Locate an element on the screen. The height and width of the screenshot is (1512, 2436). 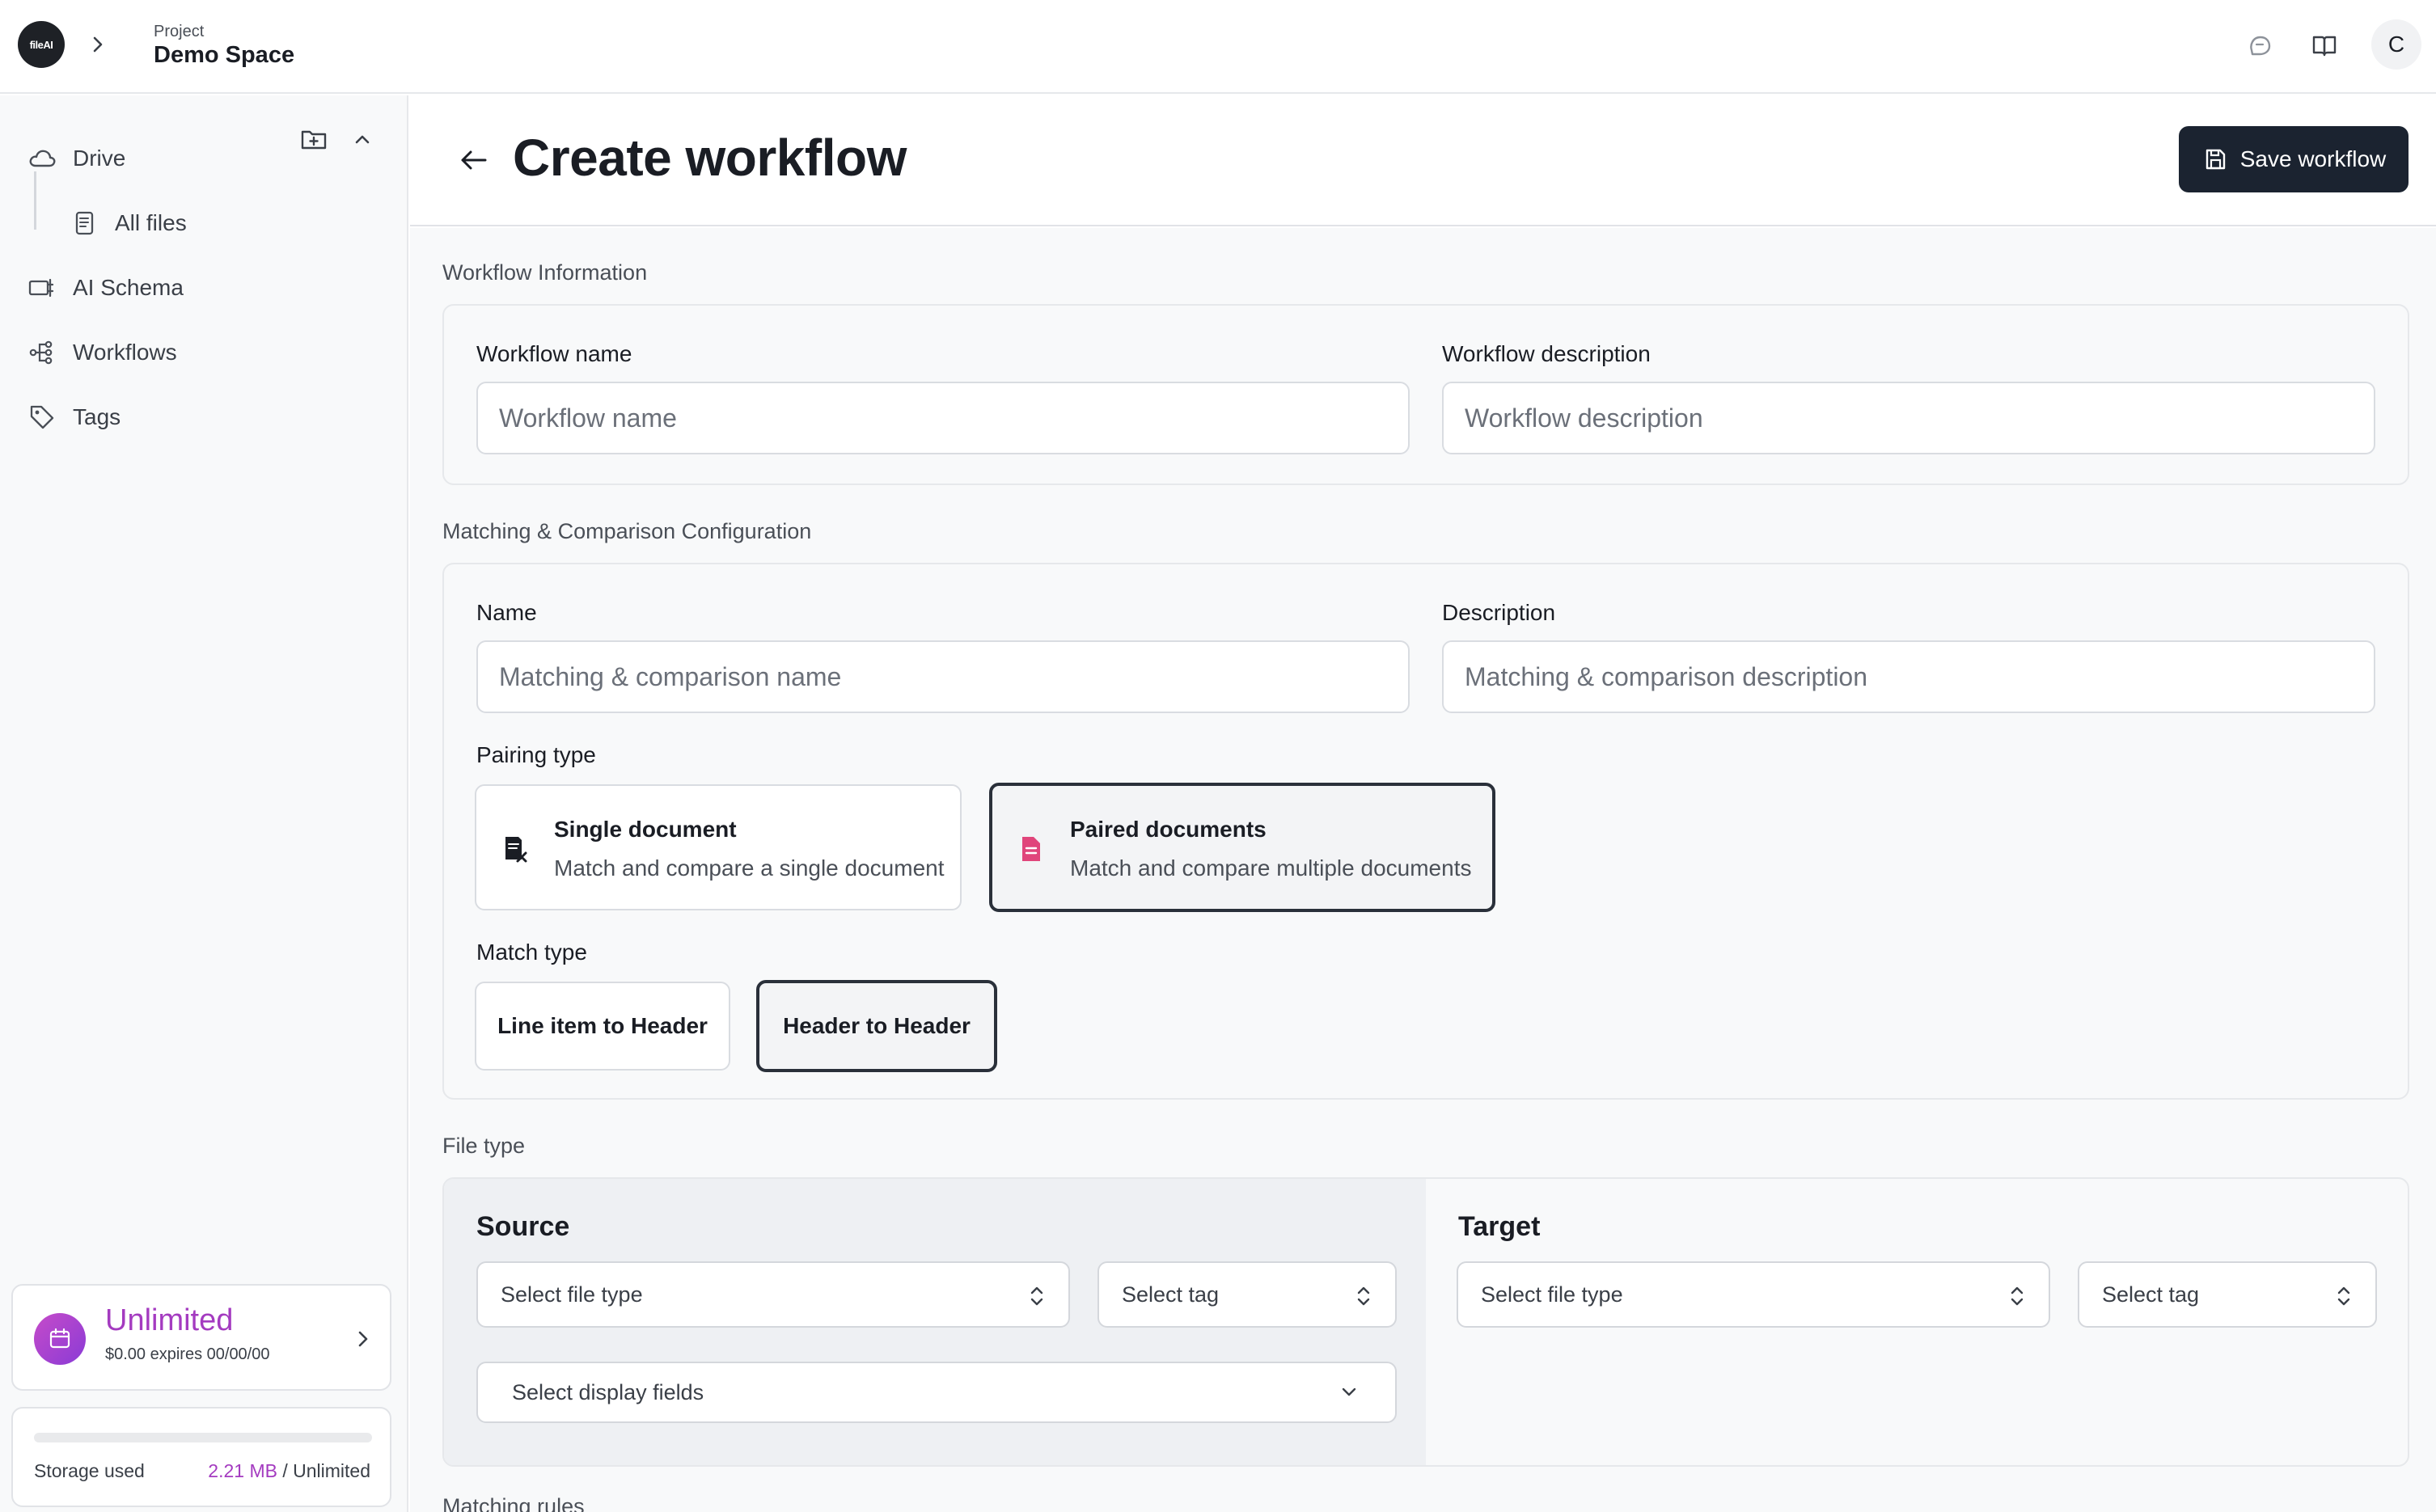
logo-text: fileAI is located at coordinates (41, 44).